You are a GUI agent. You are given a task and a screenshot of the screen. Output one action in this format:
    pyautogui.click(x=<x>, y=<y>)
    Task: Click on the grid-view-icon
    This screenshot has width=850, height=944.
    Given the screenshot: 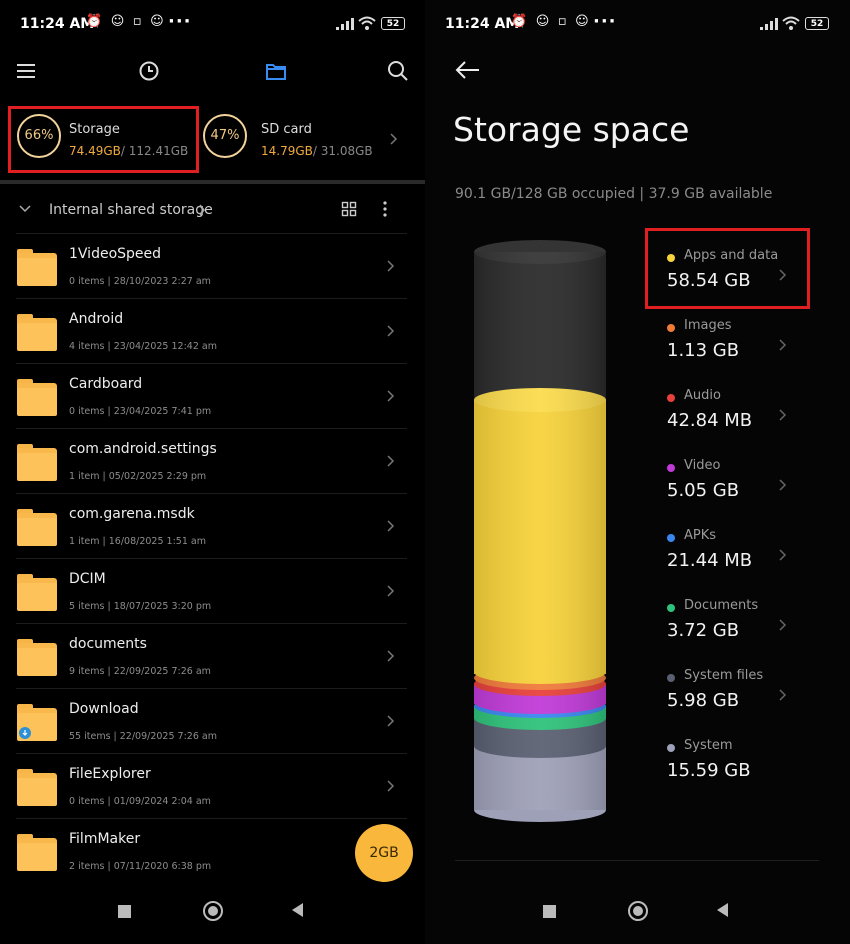 What is the action you would take?
    pyautogui.click(x=349, y=209)
    